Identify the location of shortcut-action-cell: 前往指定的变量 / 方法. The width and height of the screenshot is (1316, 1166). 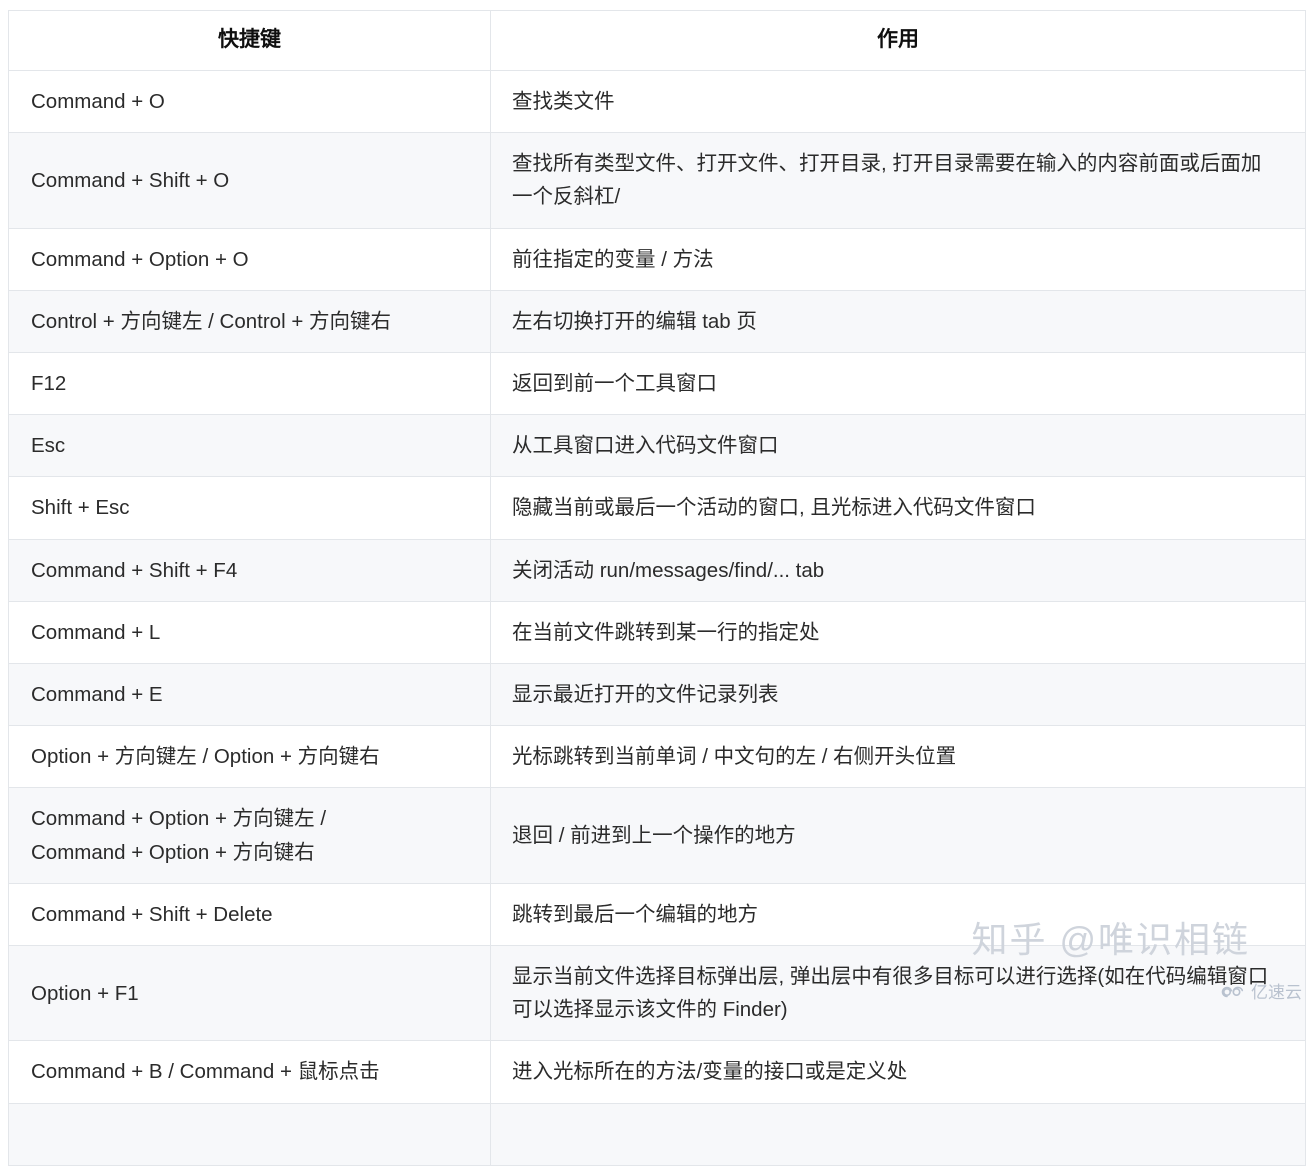
(898, 259).